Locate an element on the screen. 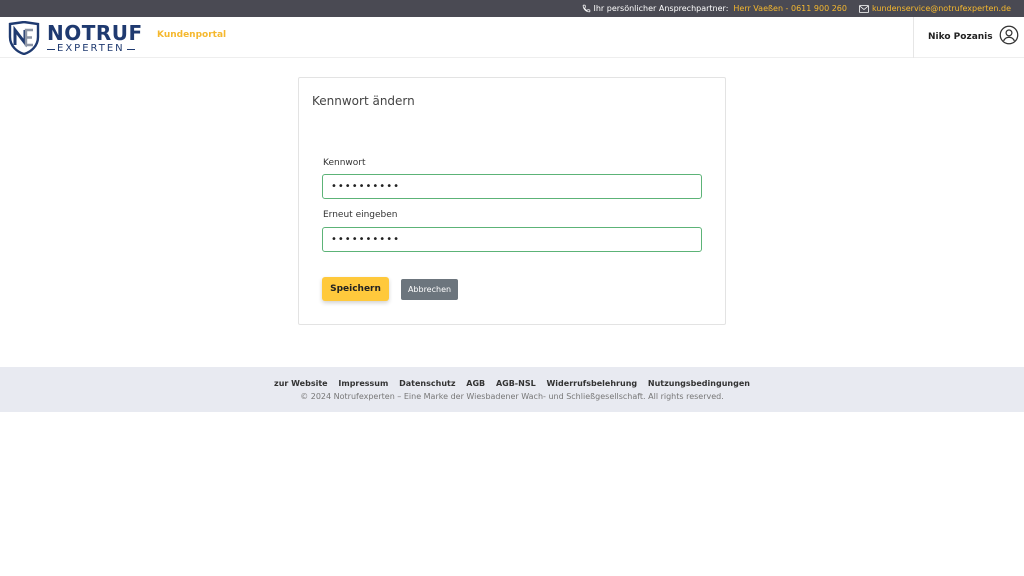  footer-link-impressum: Impressum is located at coordinates (363, 383).